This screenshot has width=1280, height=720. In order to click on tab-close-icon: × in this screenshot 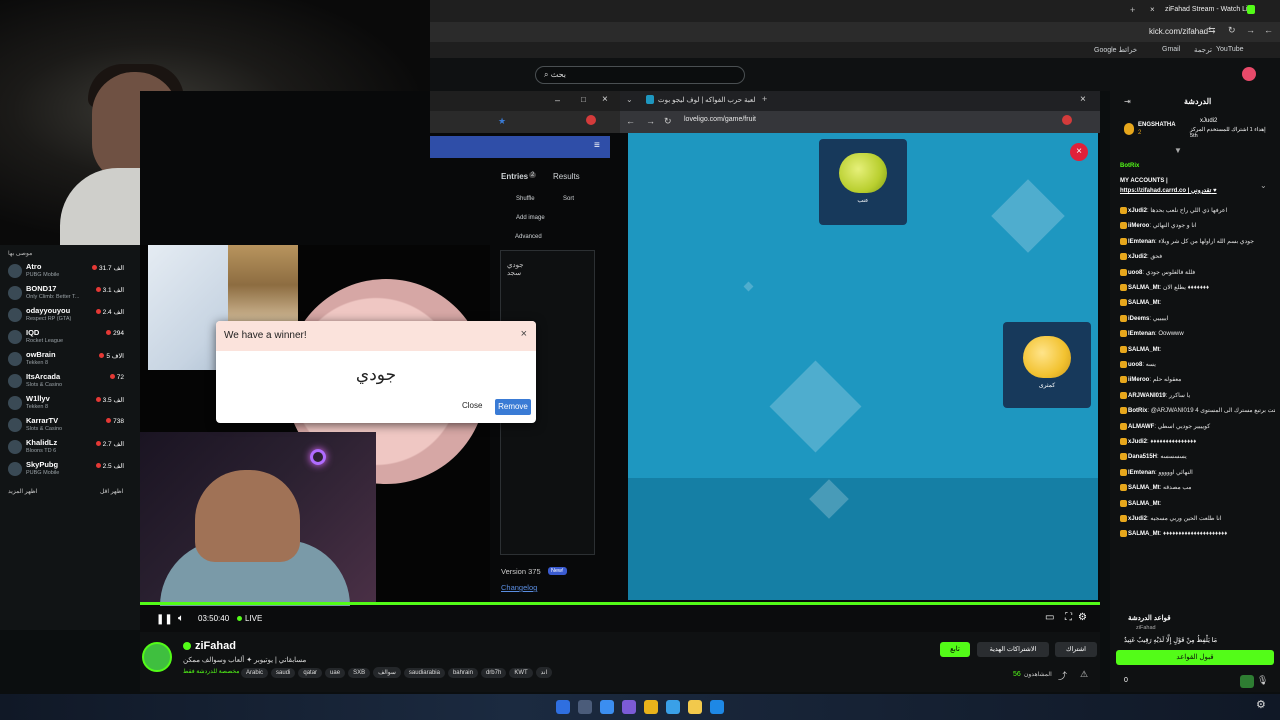, I will do `click(1152, 9)`.